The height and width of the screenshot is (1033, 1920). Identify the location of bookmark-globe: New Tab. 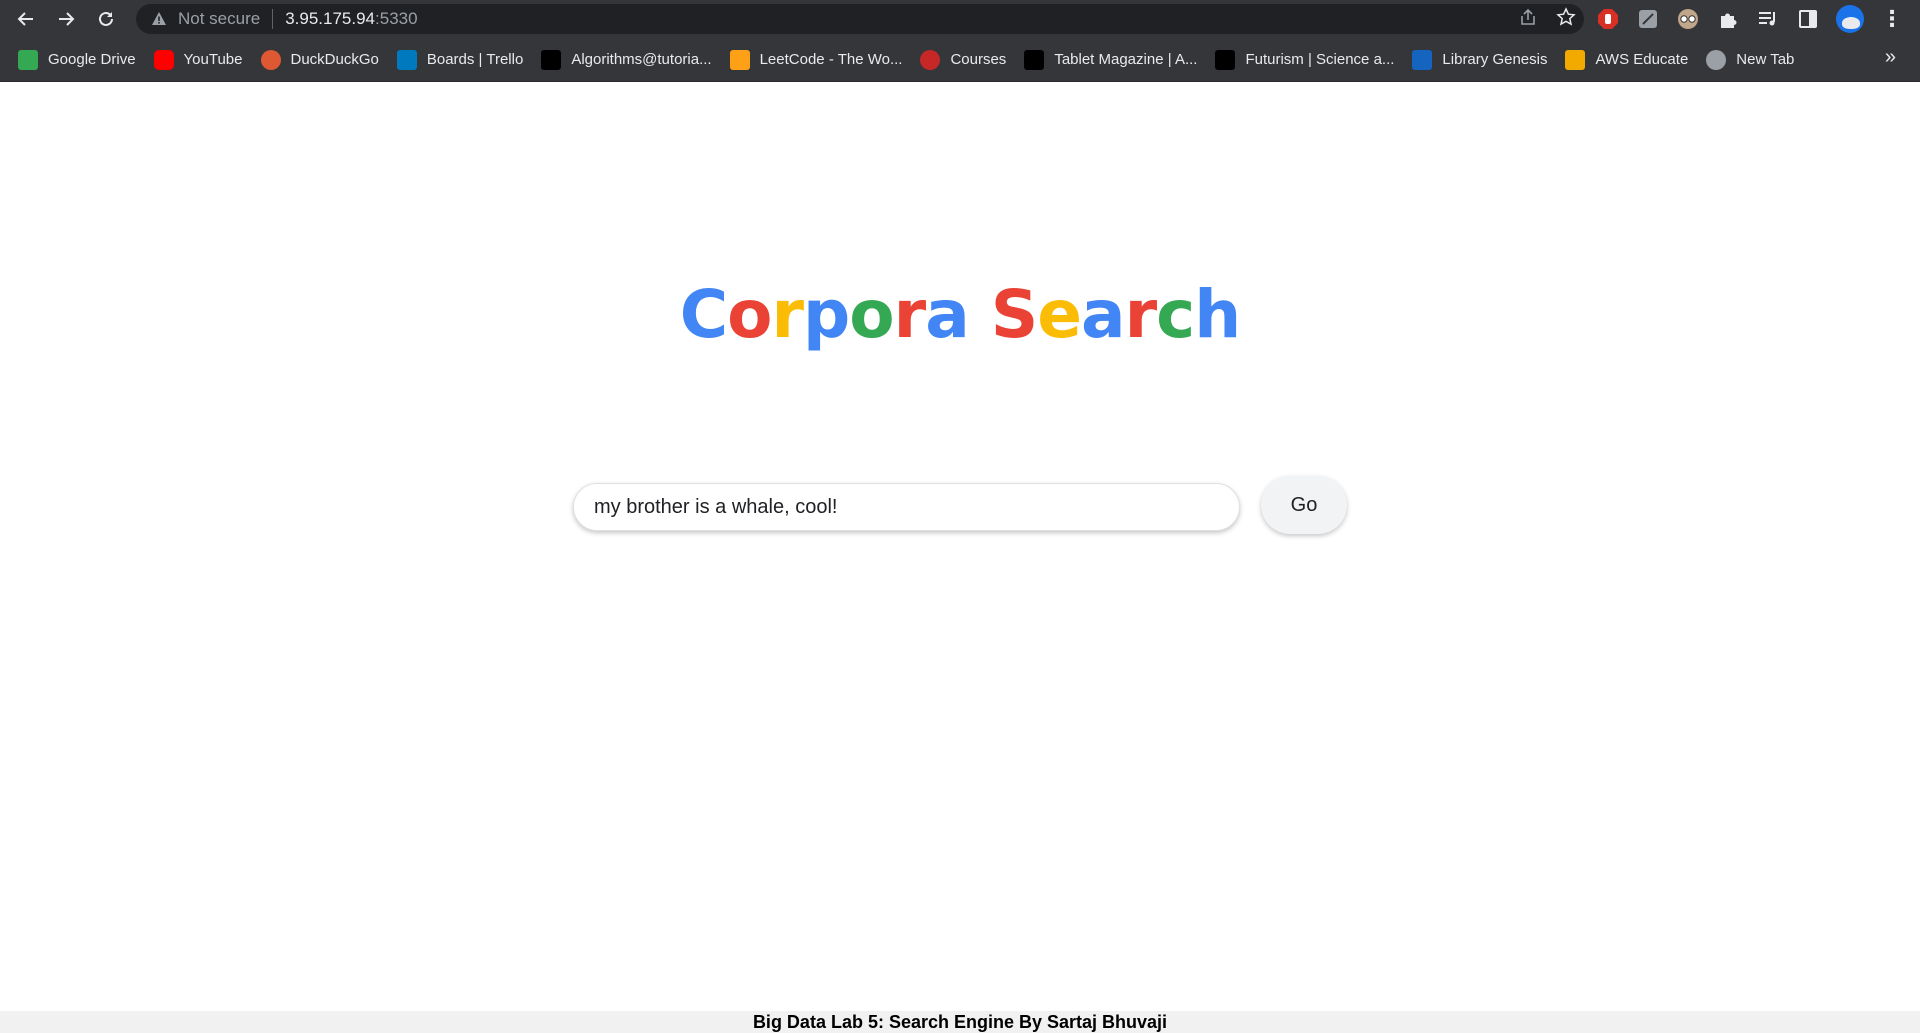
(1755, 60).